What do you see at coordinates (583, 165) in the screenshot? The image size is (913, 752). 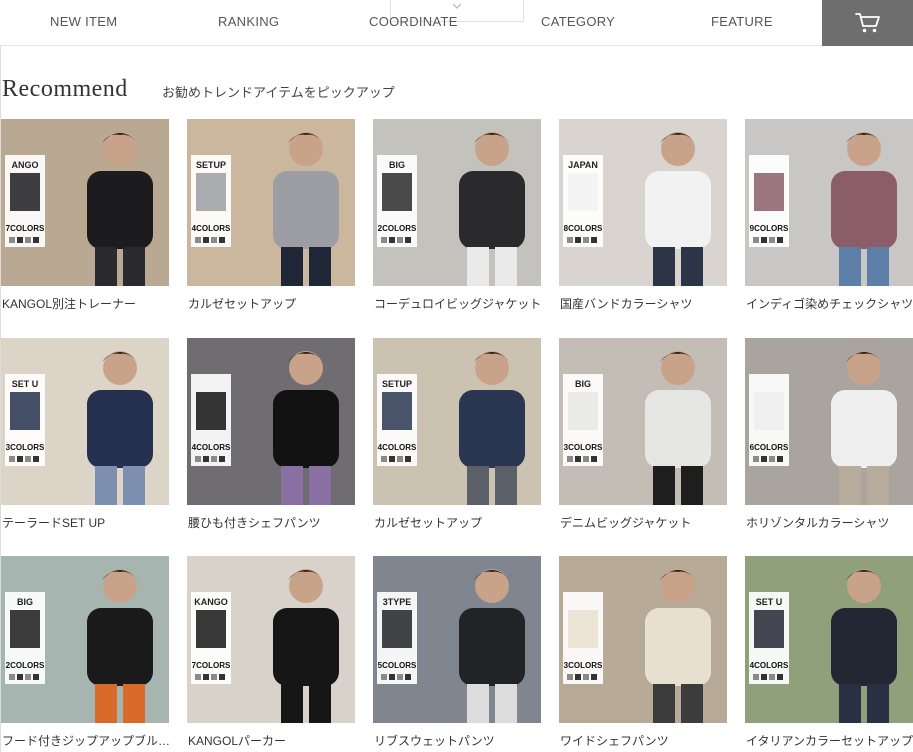 I see `product-tag-text: JAPAN` at bounding box center [583, 165].